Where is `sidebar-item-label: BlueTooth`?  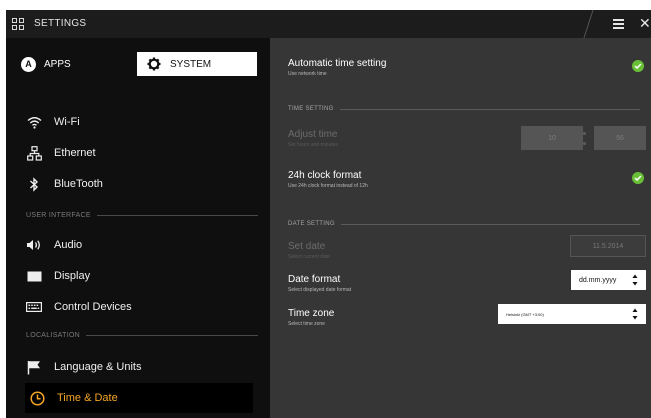
sidebar-item-label: BlueTooth is located at coordinates (78, 184).